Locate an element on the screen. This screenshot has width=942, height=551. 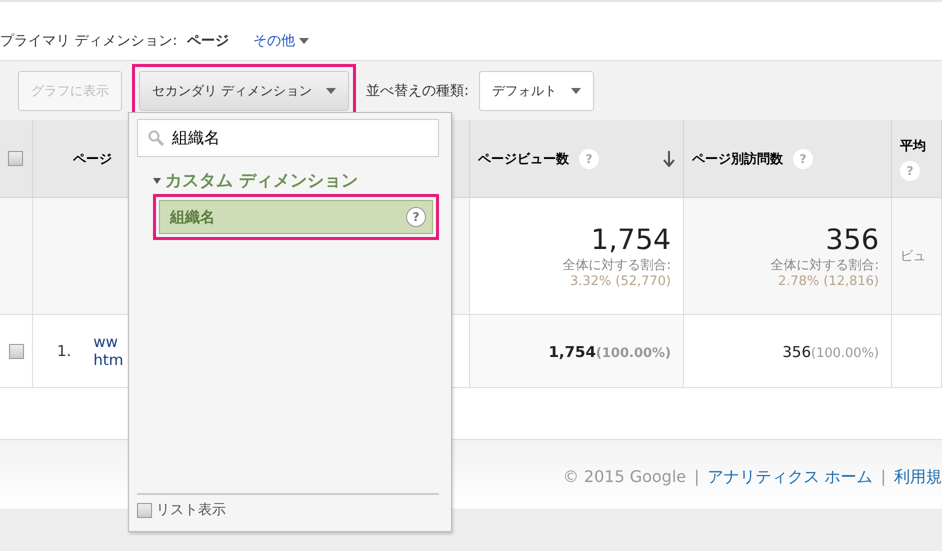
column-header: ページビュー数 ? is located at coordinates (577, 159).